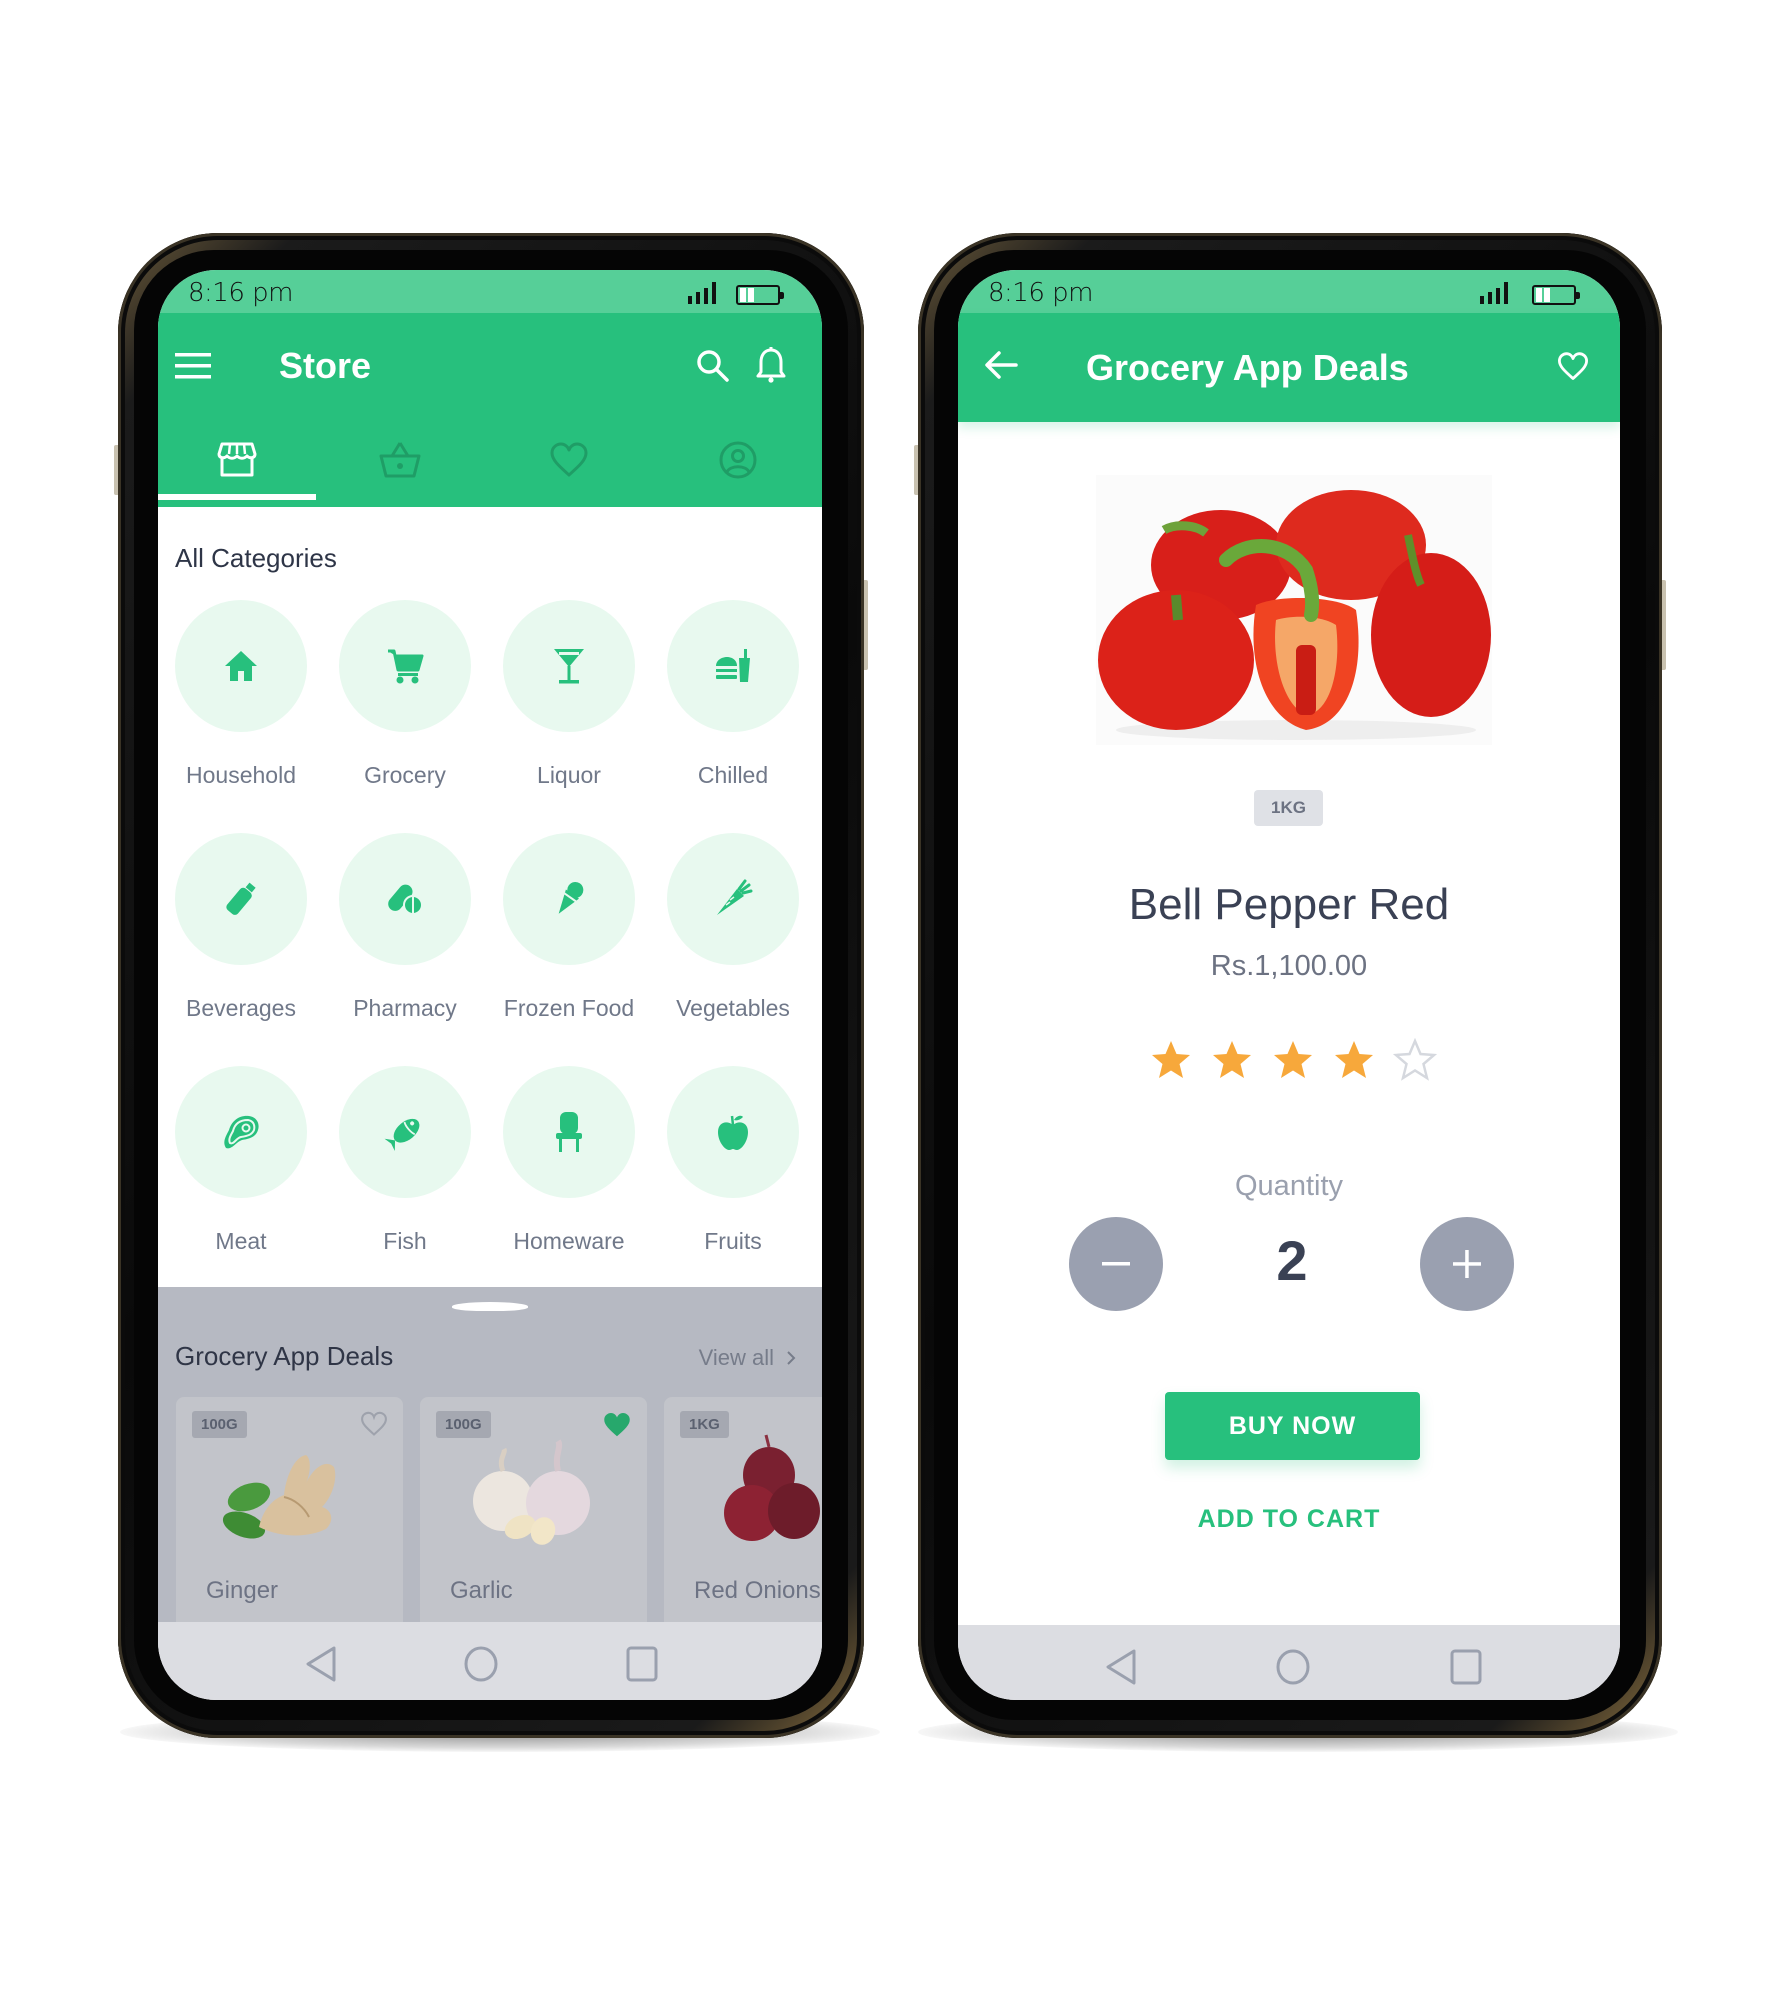  Describe the element at coordinates (569, 694) in the screenshot. I see `category-liquor: Liquor` at that location.